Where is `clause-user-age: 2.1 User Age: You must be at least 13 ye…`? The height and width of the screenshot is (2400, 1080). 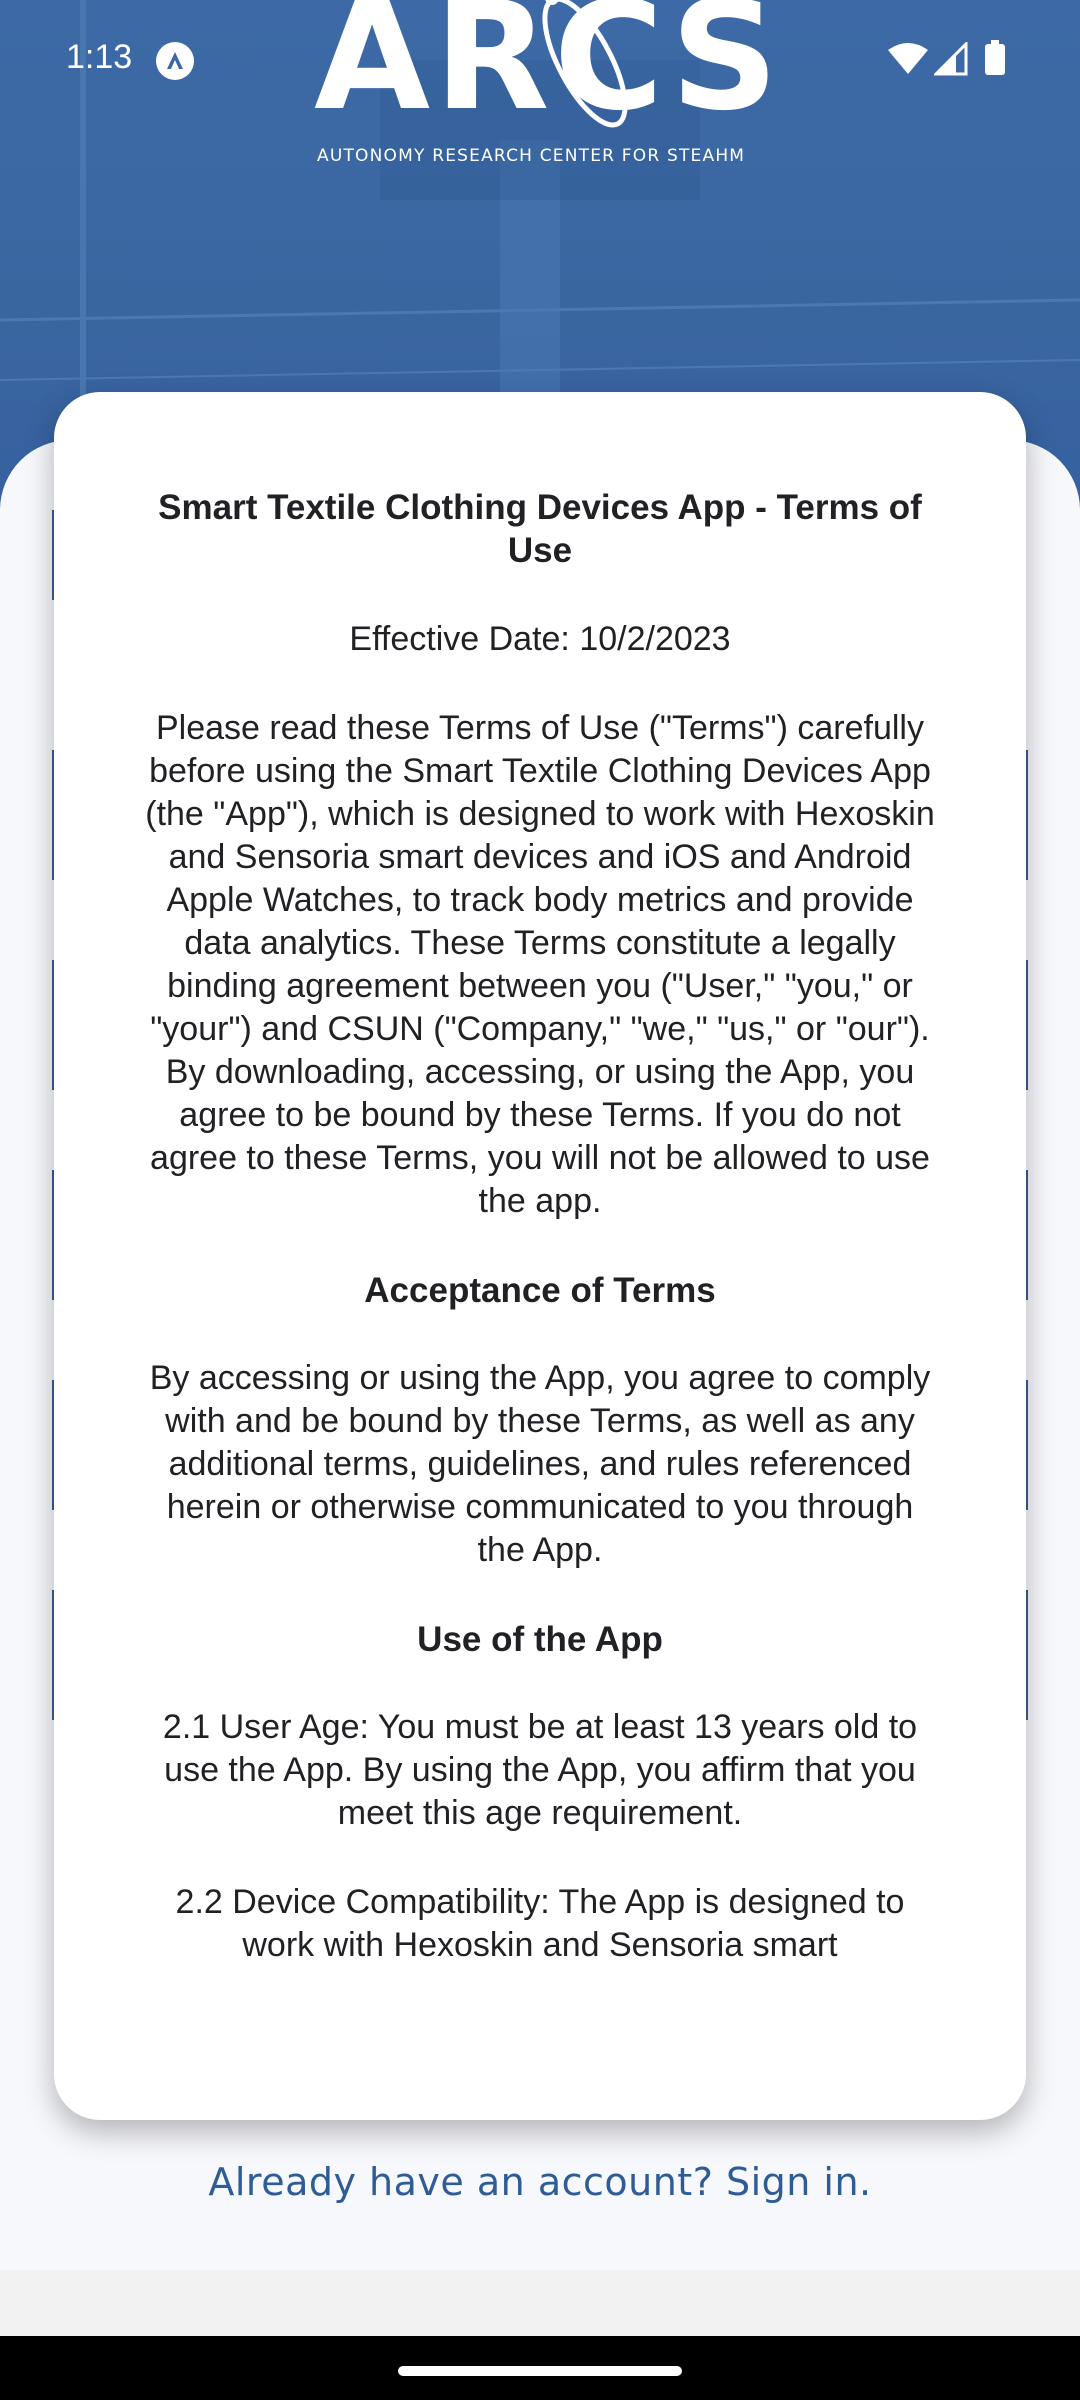 clause-user-age: 2.1 User Age: You must be at least 13 ye… is located at coordinates (540, 1770).